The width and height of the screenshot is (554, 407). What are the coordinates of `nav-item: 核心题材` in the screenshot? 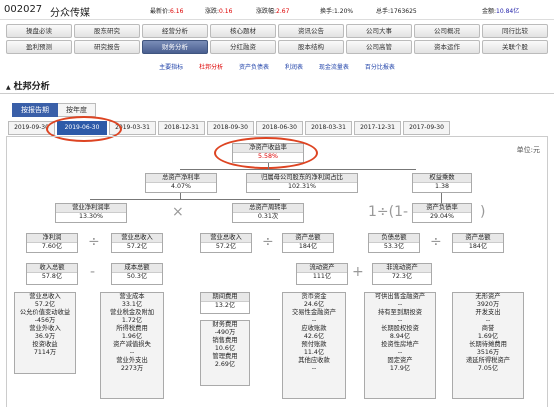 It's located at (243, 31).